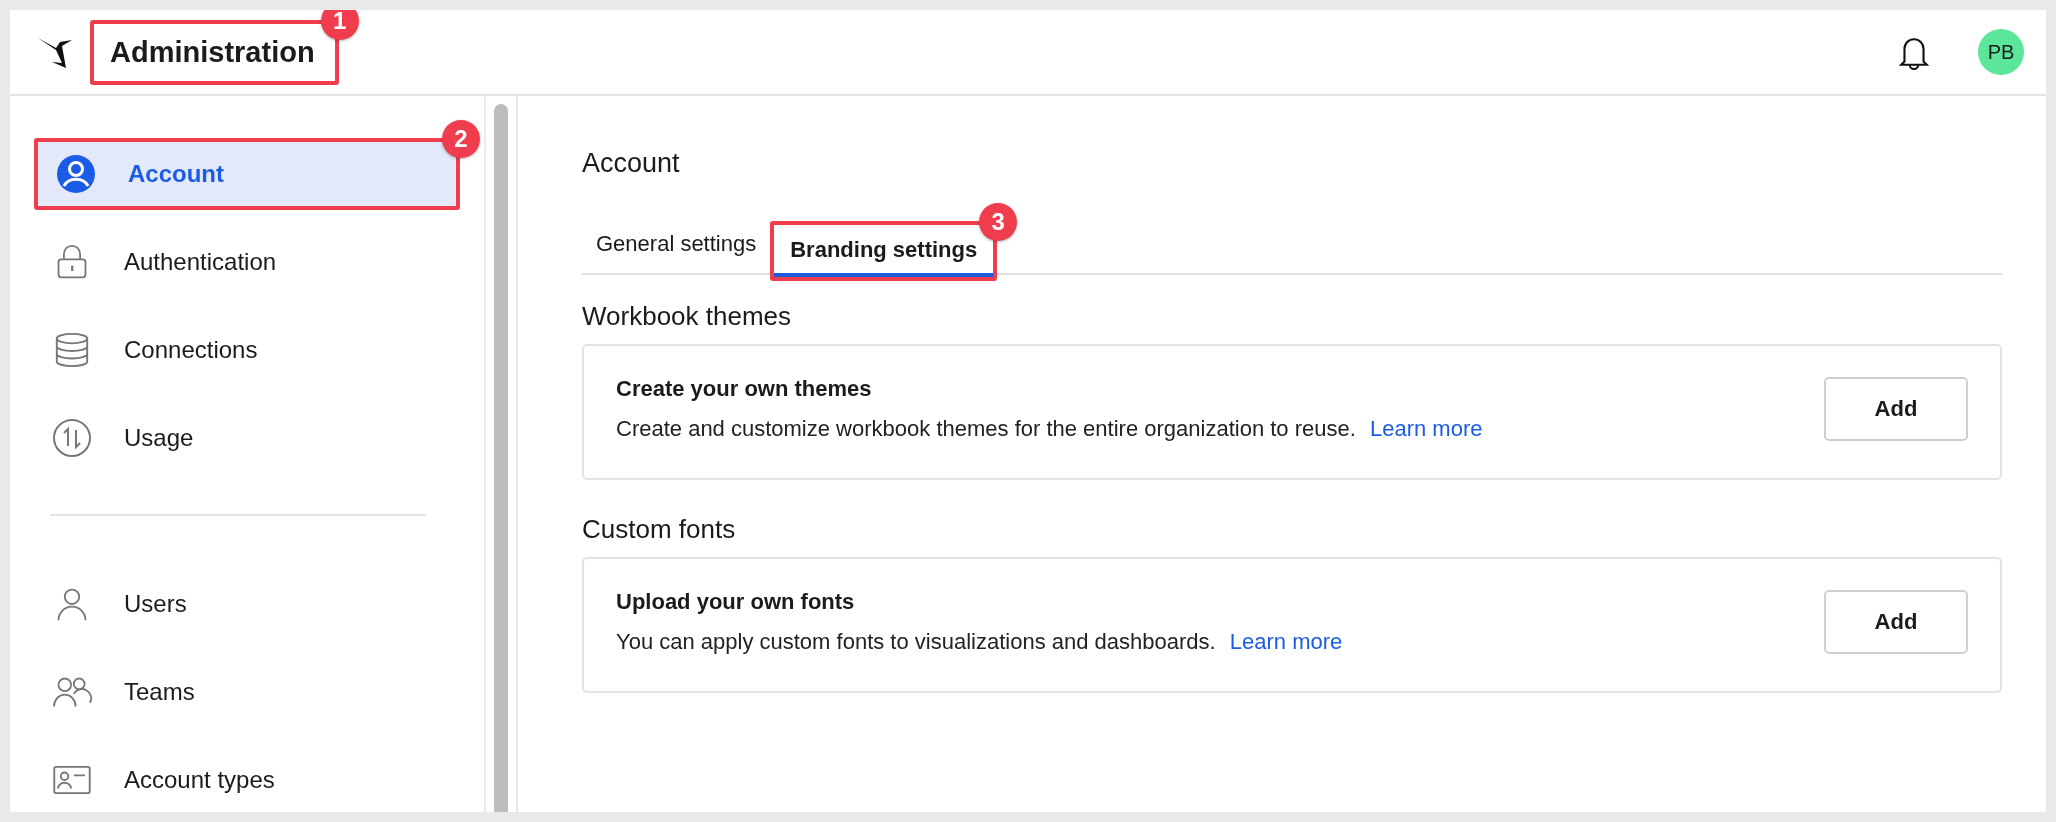 This screenshot has height=822, width=2056. Describe the element at coordinates (744, 389) in the screenshot. I see `card-title: Create your own themes` at that location.